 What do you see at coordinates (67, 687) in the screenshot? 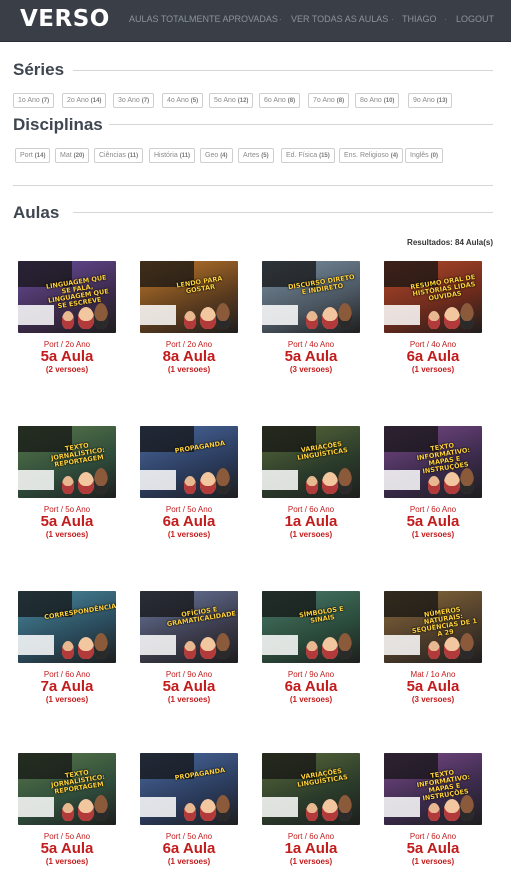
I see `lesson-number: 7a Aula` at bounding box center [67, 687].